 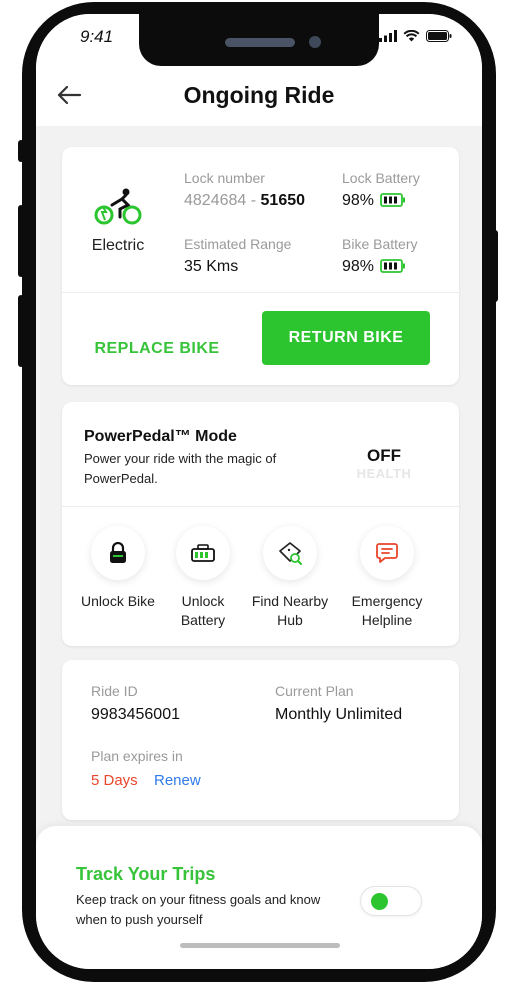 What do you see at coordinates (146, 874) in the screenshot?
I see `track-trips-title: Track Your Trips` at bounding box center [146, 874].